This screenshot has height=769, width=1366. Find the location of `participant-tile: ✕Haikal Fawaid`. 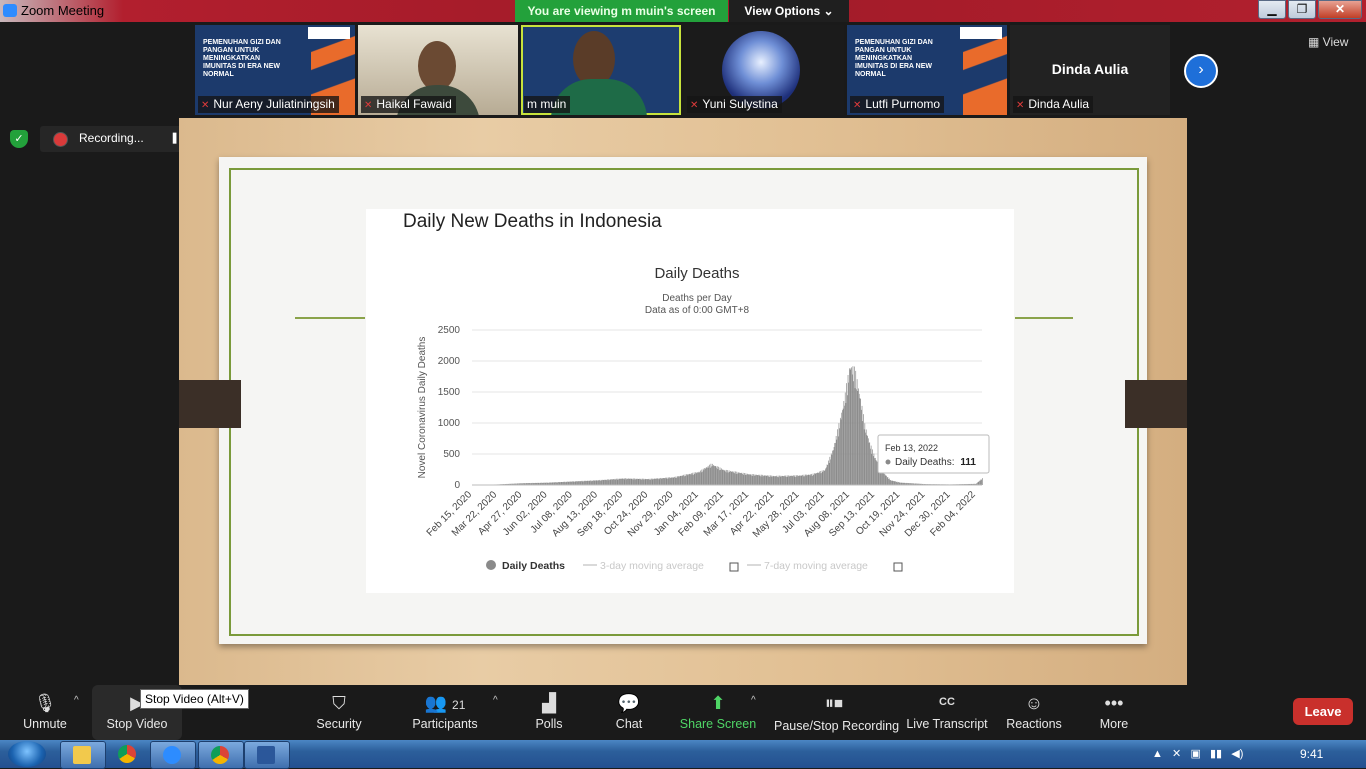

participant-tile: ✕Haikal Fawaid is located at coordinates (438, 70).